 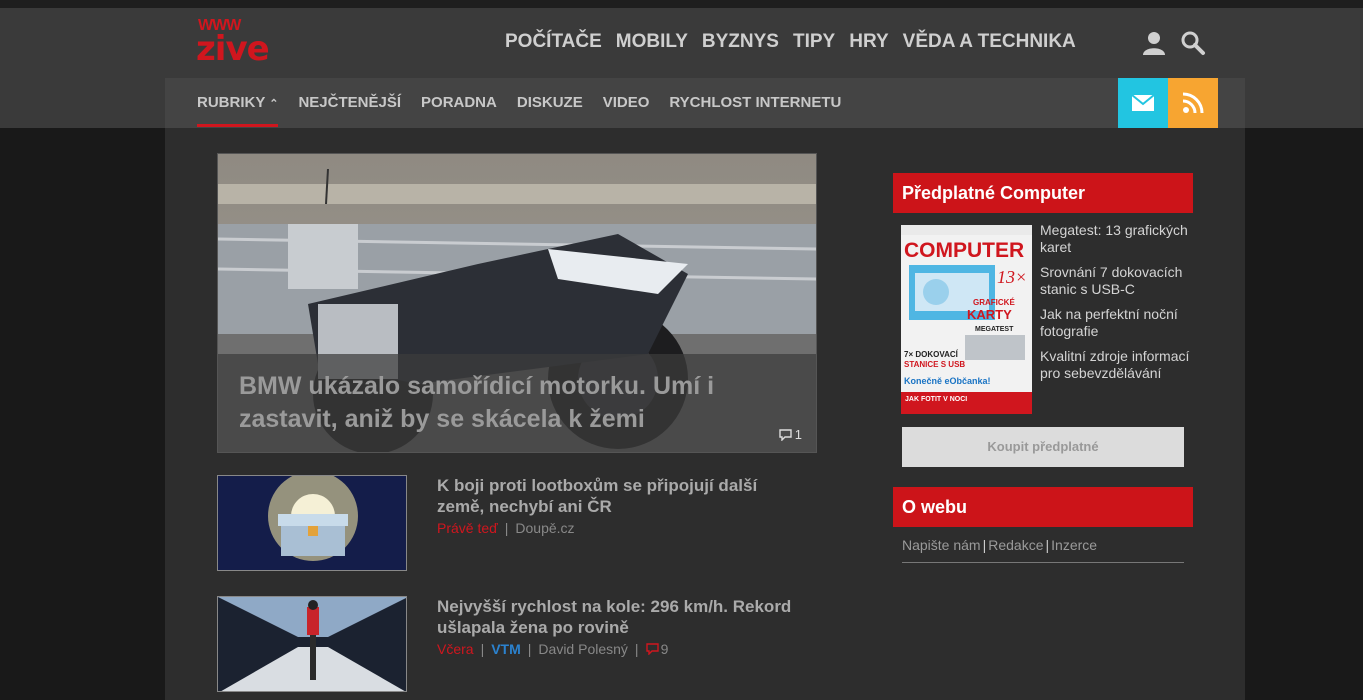 What do you see at coordinates (1015, 545) in the screenshot?
I see `editorial-link: Redakce` at bounding box center [1015, 545].